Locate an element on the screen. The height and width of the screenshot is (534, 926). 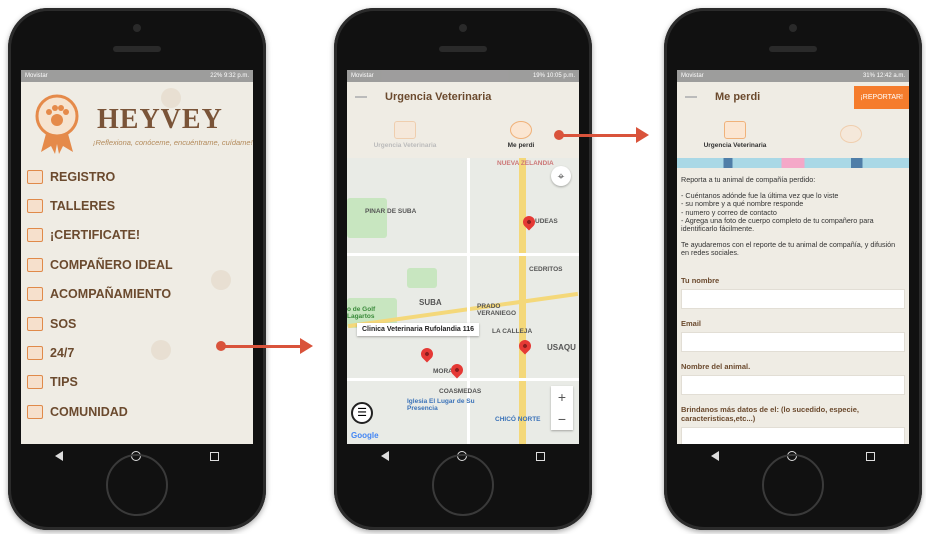
email-field is located at coordinates (793, 341).